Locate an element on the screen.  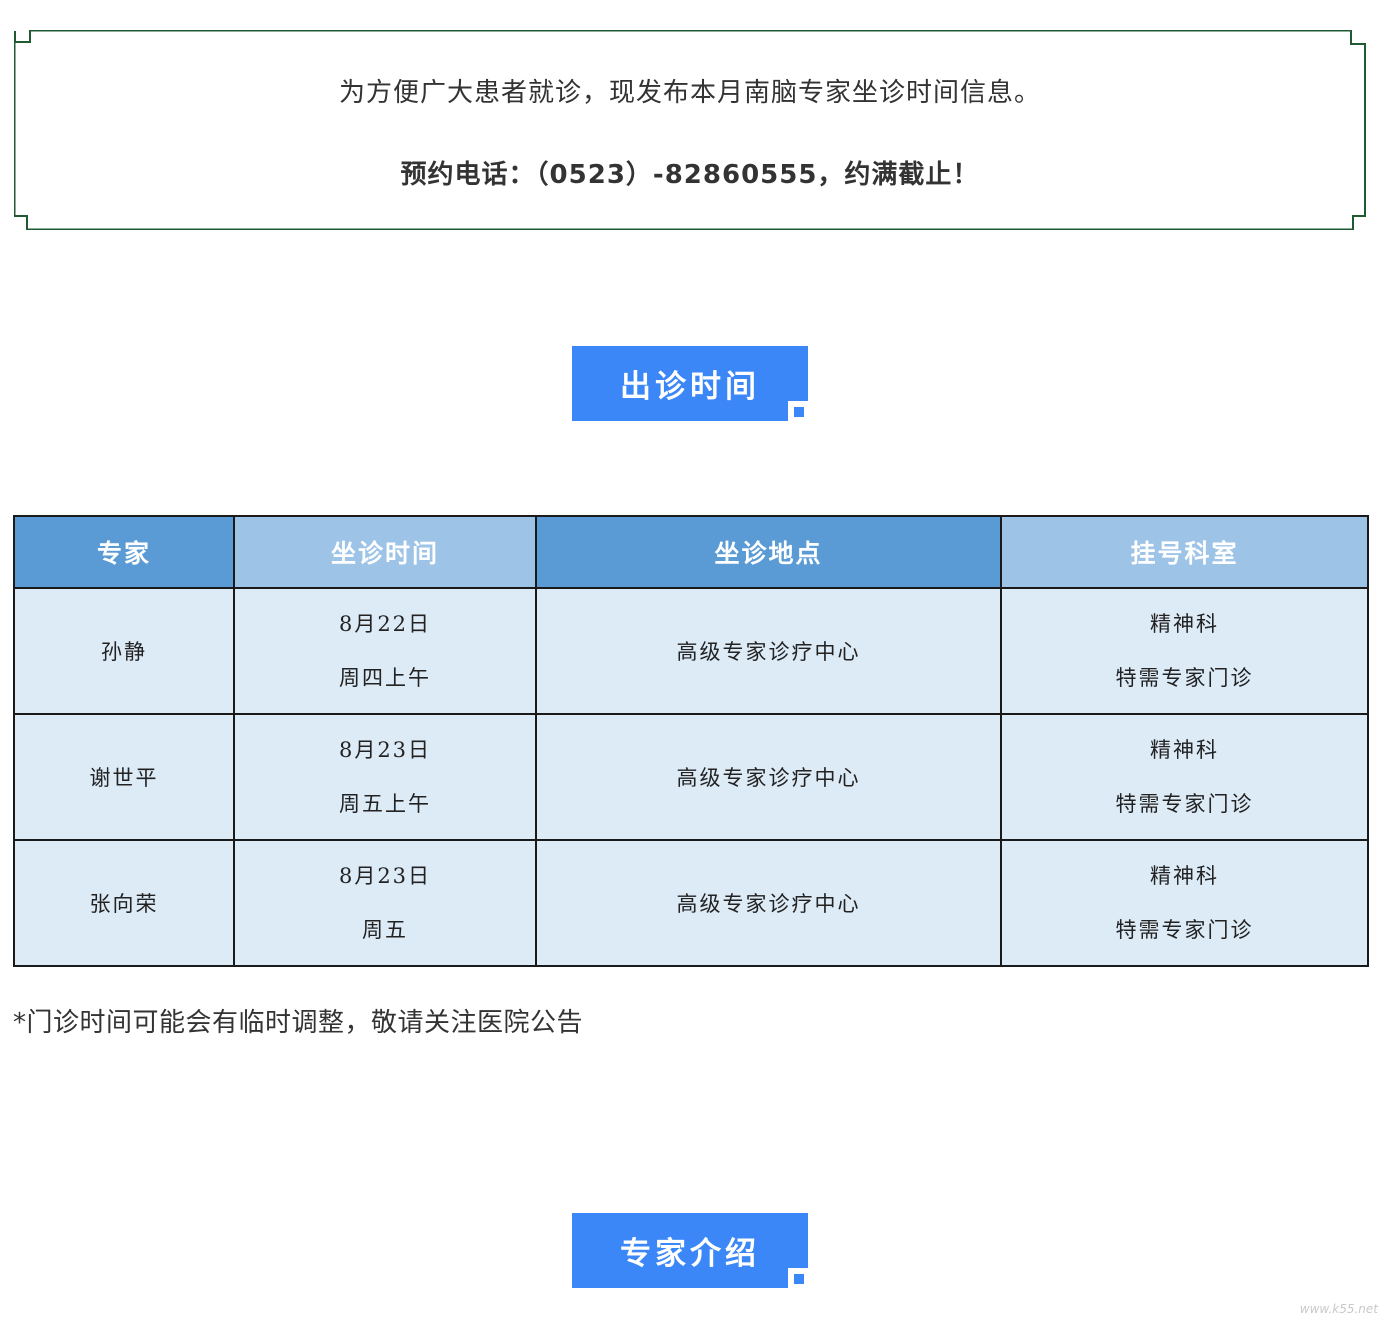
column-header-time: 坐诊时间 is located at coordinates (385, 552).